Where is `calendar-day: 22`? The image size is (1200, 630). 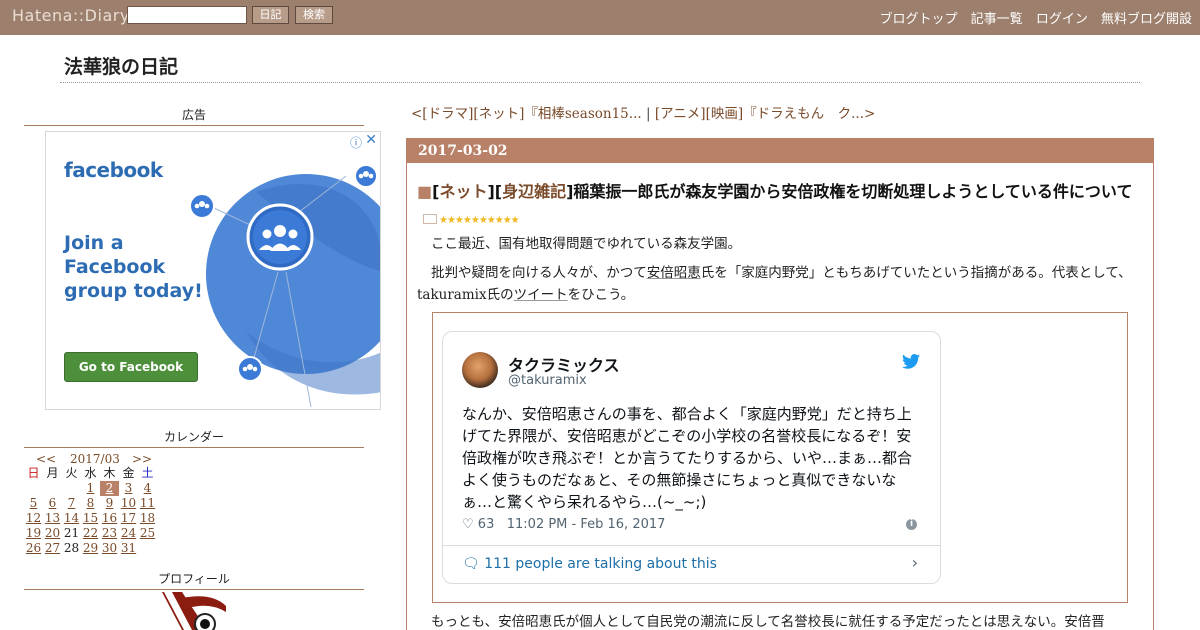 calendar-day: 22 is located at coordinates (90, 533).